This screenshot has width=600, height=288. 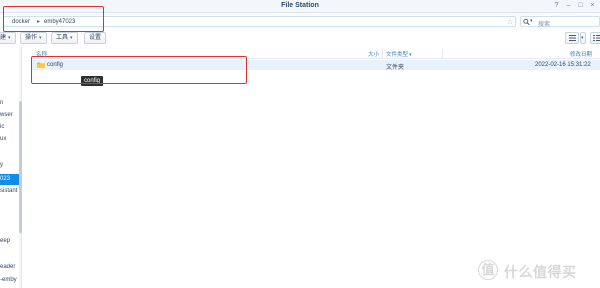 What do you see at coordinates (9, 139) in the screenshot?
I see `sidebar-item: ux` at bounding box center [9, 139].